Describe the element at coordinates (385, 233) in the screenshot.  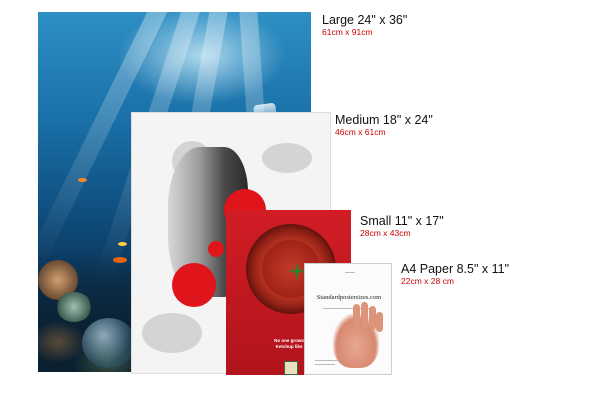
I see `small-size-metric: 28cm x 43cm` at that location.